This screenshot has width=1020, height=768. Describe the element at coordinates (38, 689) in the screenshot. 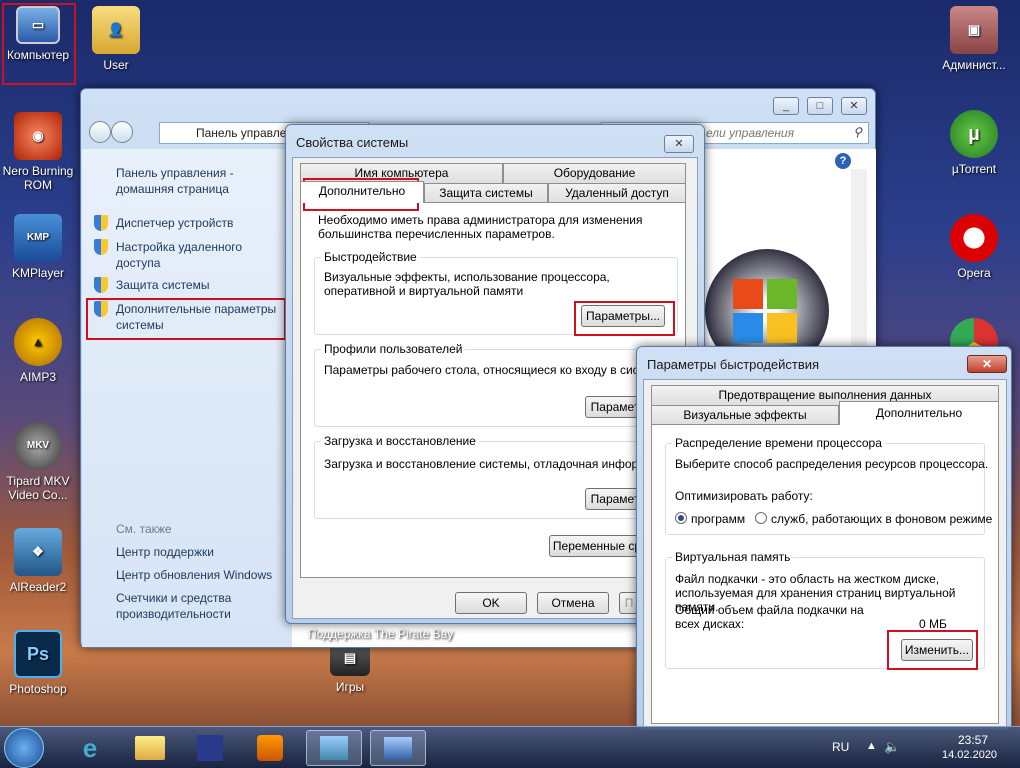

I see `desktop-icon-label: Photoshop` at that location.